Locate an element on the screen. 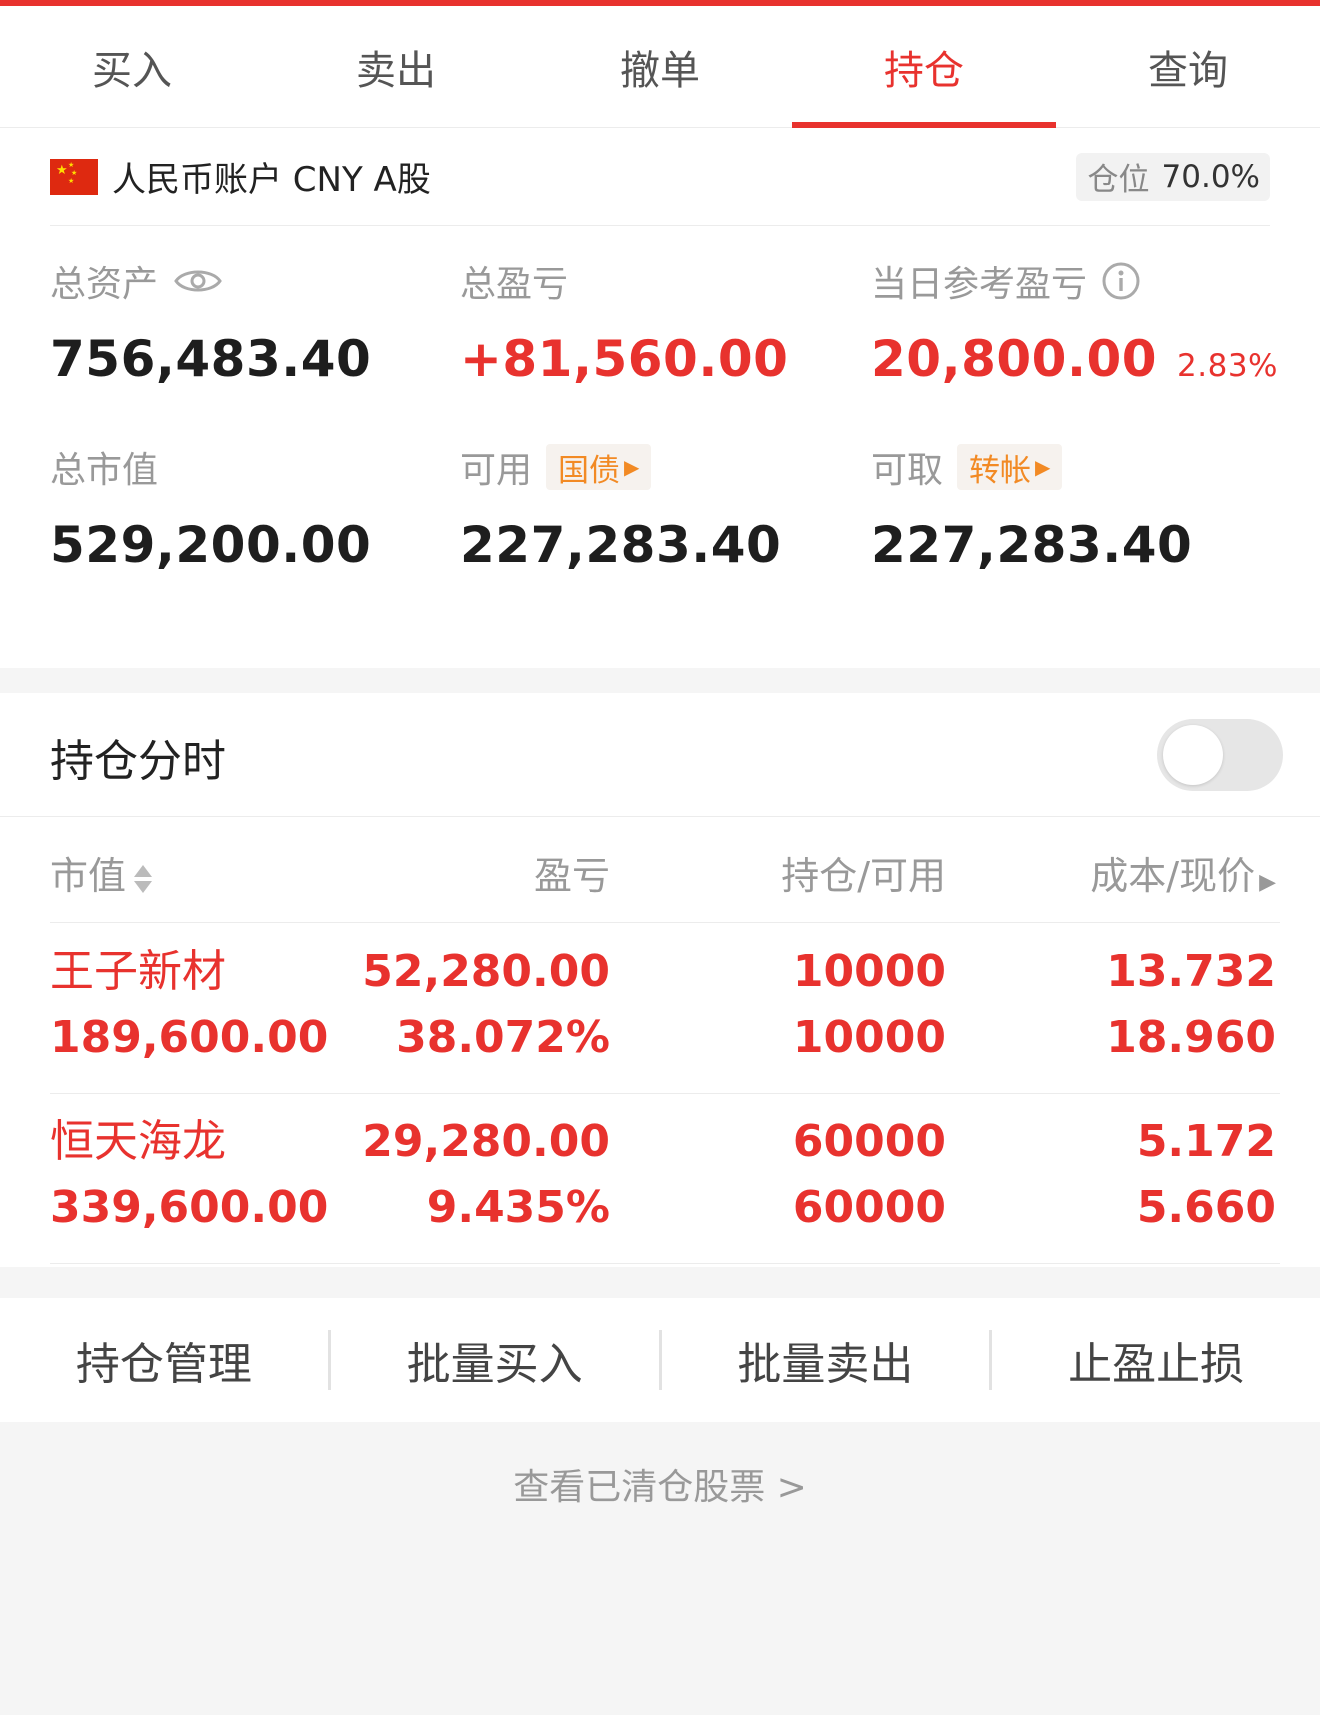  tab-cancel: 撤单 is located at coordinates (660, 66).